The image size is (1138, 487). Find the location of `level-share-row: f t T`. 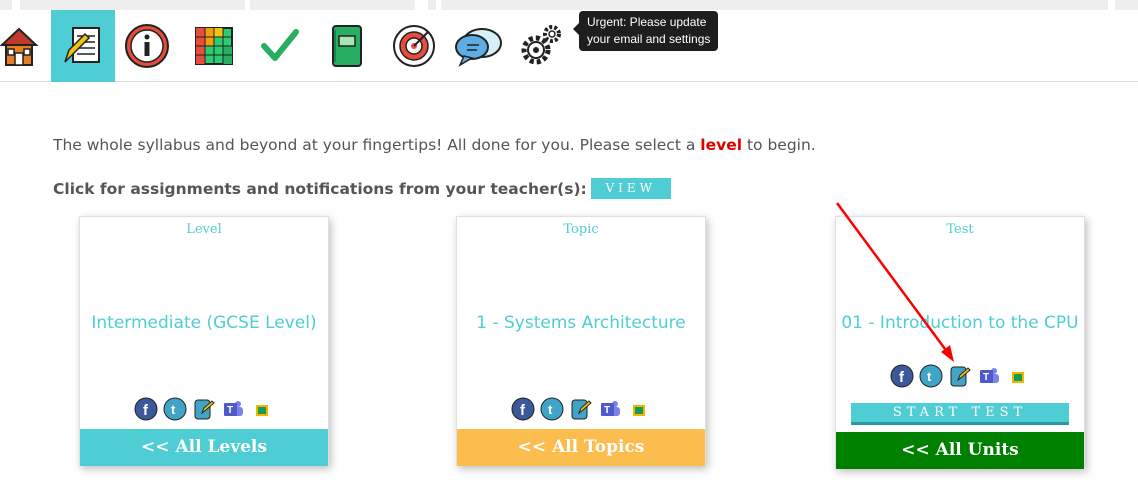

level-share-row: f t T is located at coordinates (204, 409).